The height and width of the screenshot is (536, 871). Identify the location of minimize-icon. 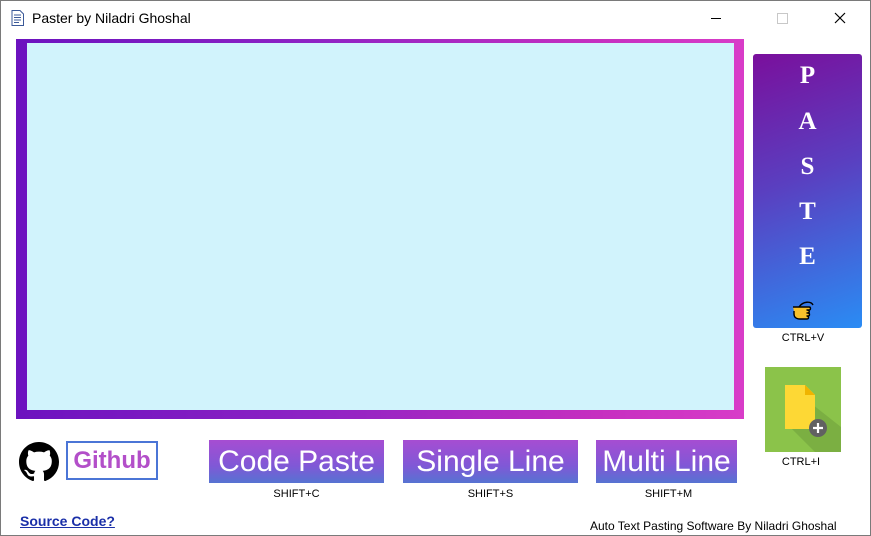
(716, 18).